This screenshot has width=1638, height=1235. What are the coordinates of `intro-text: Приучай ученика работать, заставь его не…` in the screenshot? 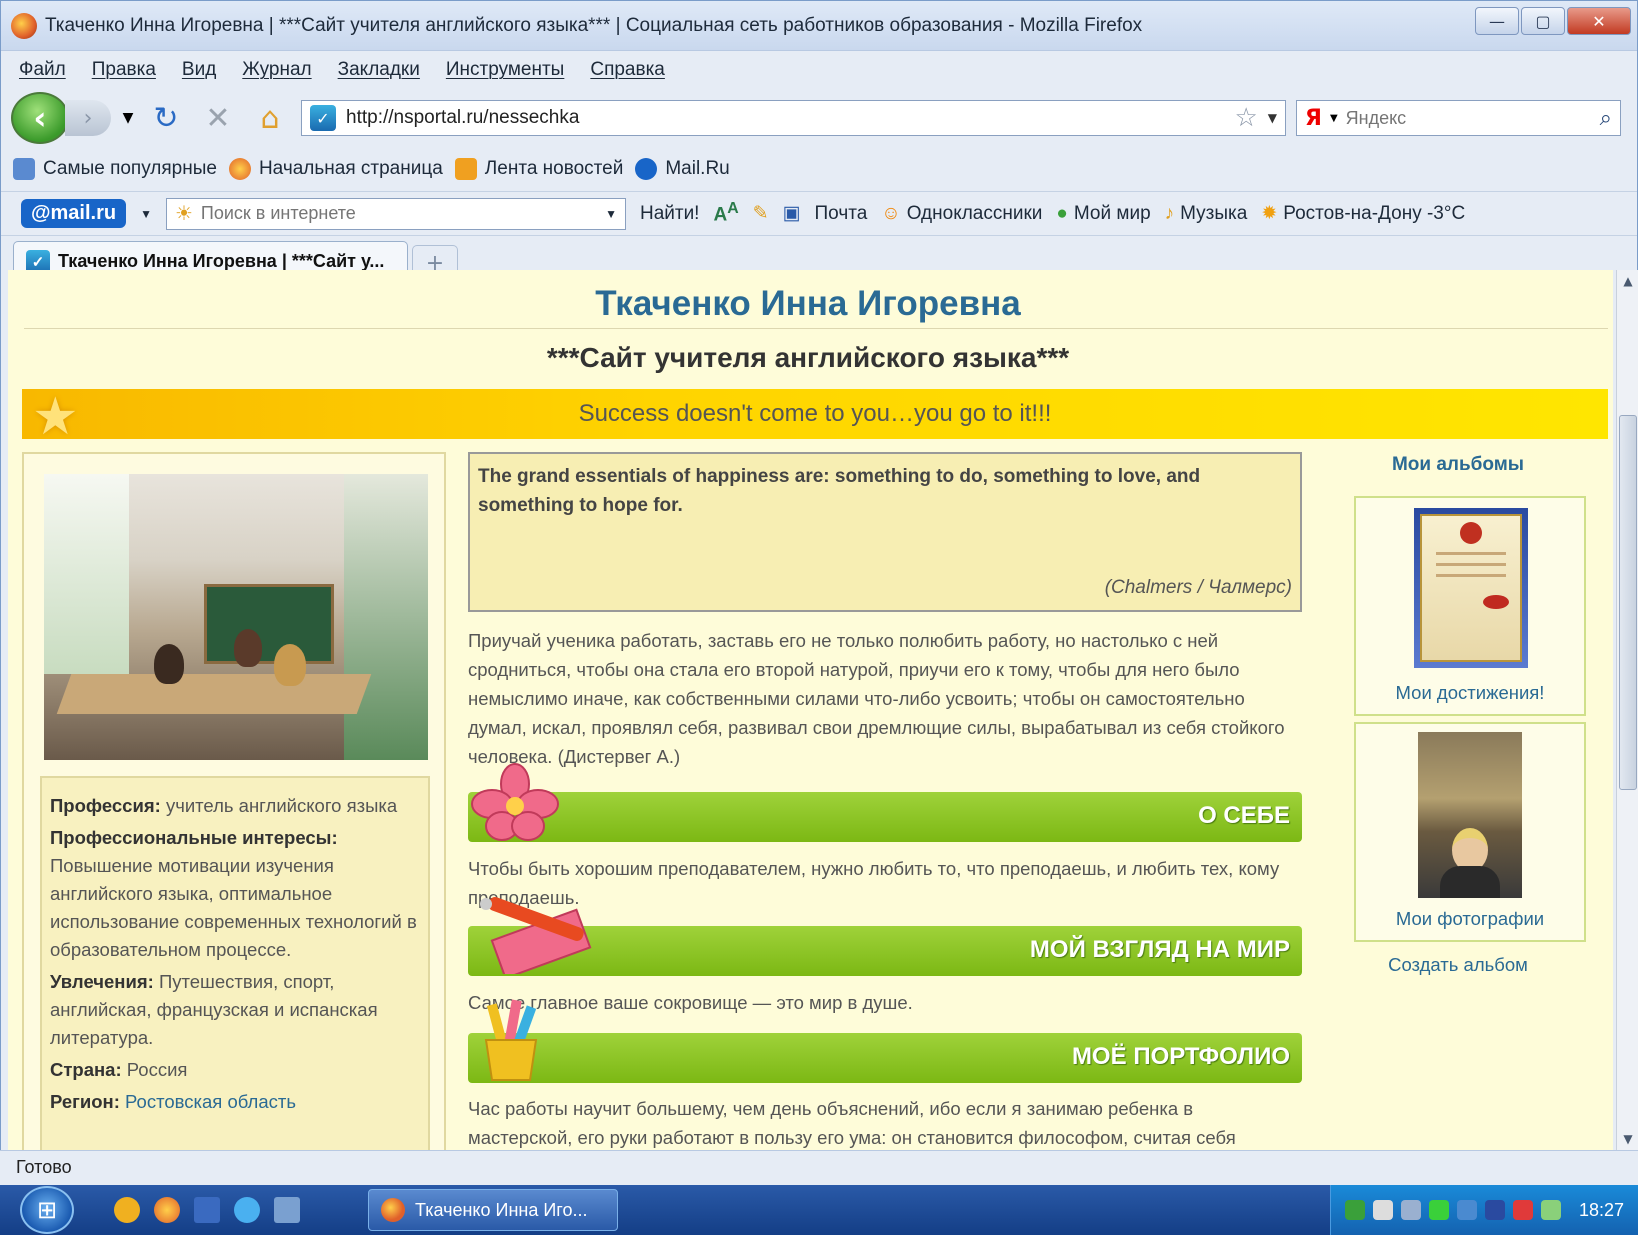 It's located at (876, 698).